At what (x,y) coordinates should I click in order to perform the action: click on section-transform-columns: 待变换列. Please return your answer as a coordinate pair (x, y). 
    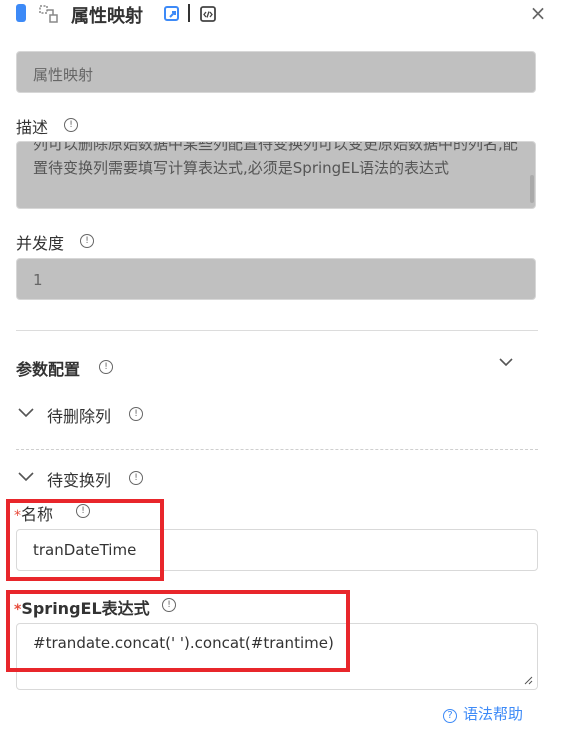
    Looking at the image, I should click on (79, 479).